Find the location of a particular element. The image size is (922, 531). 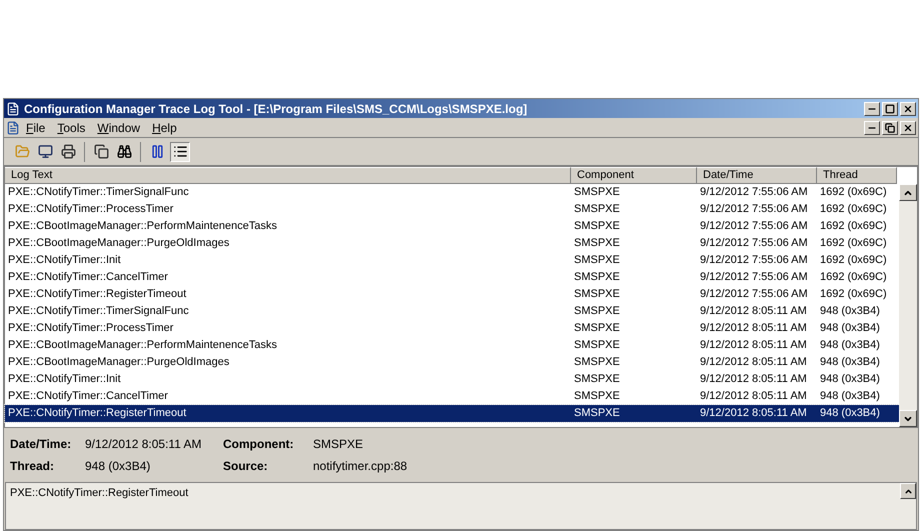

menu-item: Tools is located at coordinates (71, 127).